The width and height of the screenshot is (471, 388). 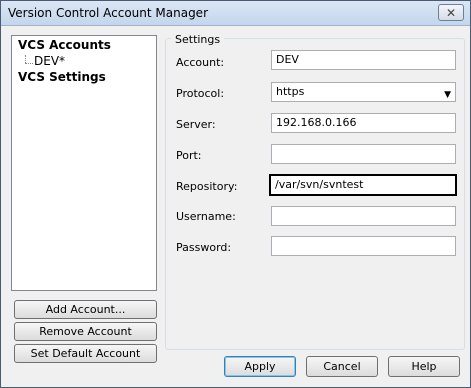 What do you see at coordinates (189, 155) in the screenshot?
I see `port-label: Port:` at bounding box center [189, 155].